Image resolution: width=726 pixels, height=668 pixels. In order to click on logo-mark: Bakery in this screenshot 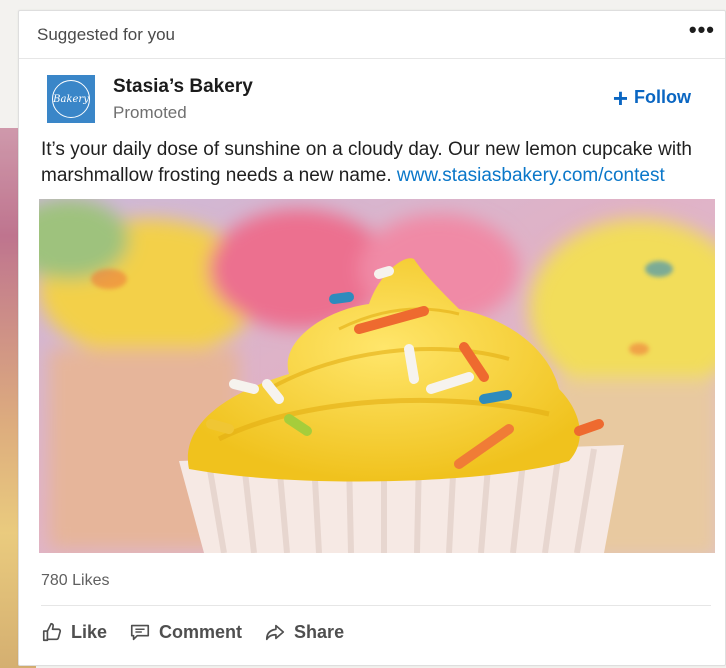, I will do `click(71, 99)`.